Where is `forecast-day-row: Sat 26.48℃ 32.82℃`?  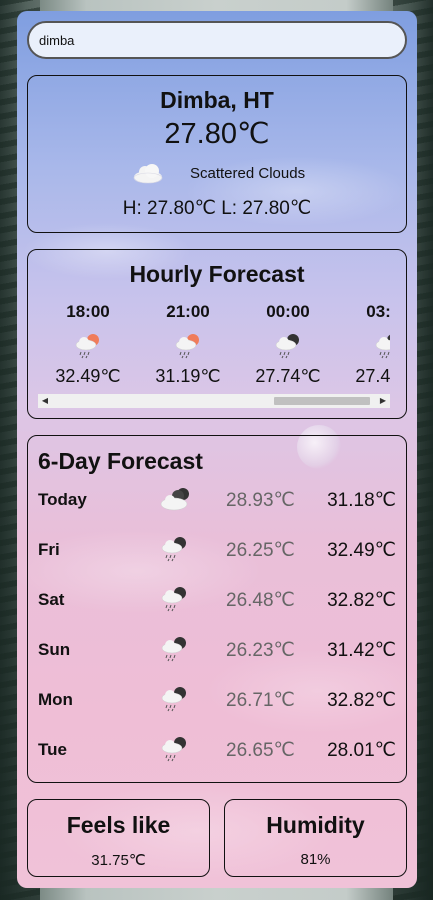
forecast-day-row: Sat 26.48℃ 32.82℃ is located at coordinates (217, 601).